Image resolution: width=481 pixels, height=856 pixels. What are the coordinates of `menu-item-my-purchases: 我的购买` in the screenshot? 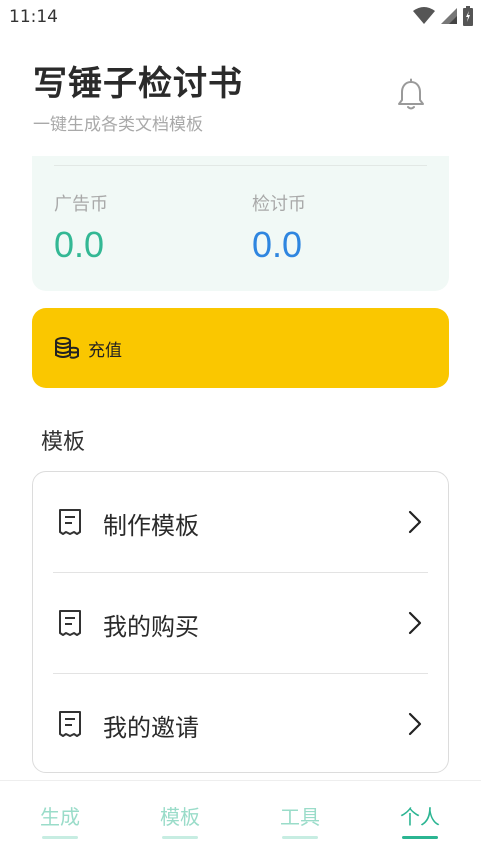 It's located at (240, 623).